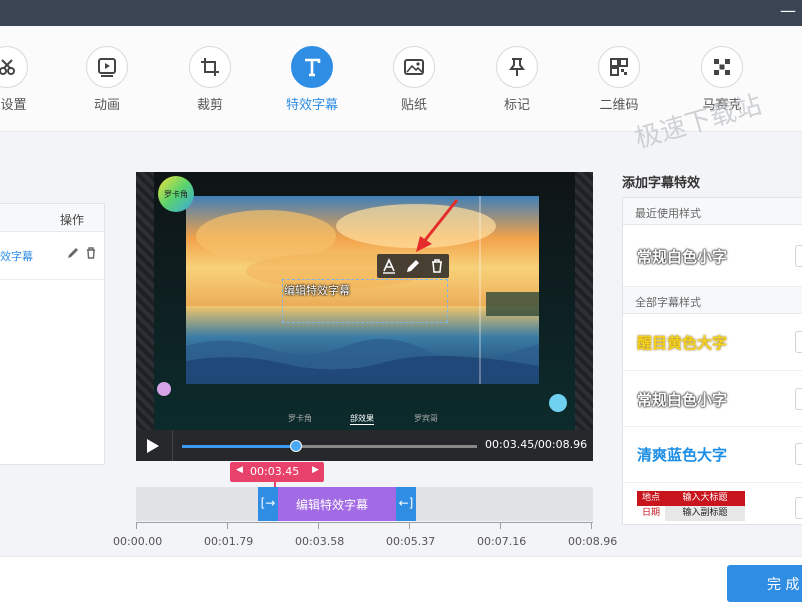  I want to click on tool-basic-settings: 础设置, so click(26, 86).